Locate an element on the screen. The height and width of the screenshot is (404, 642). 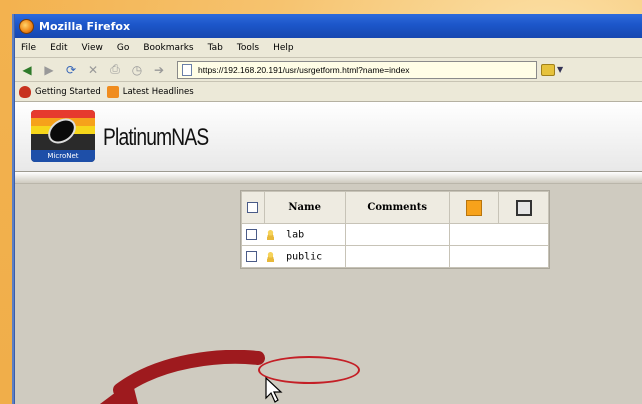
rss-icon is located at coordinates (112, 91).